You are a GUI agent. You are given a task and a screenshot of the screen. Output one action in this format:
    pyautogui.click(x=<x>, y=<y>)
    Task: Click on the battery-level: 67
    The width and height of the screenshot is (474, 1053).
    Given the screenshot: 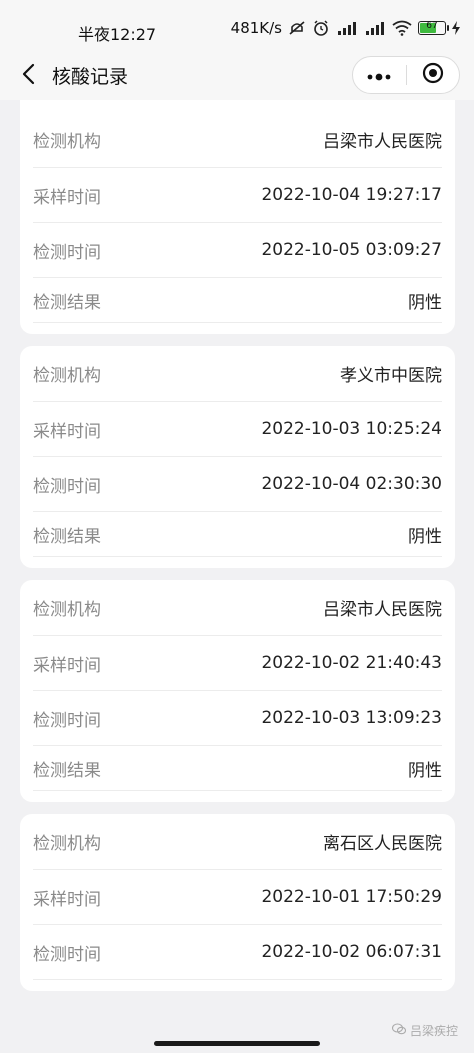 What is the action you would take?
    pyautogui.click(x=432, y=26)
    